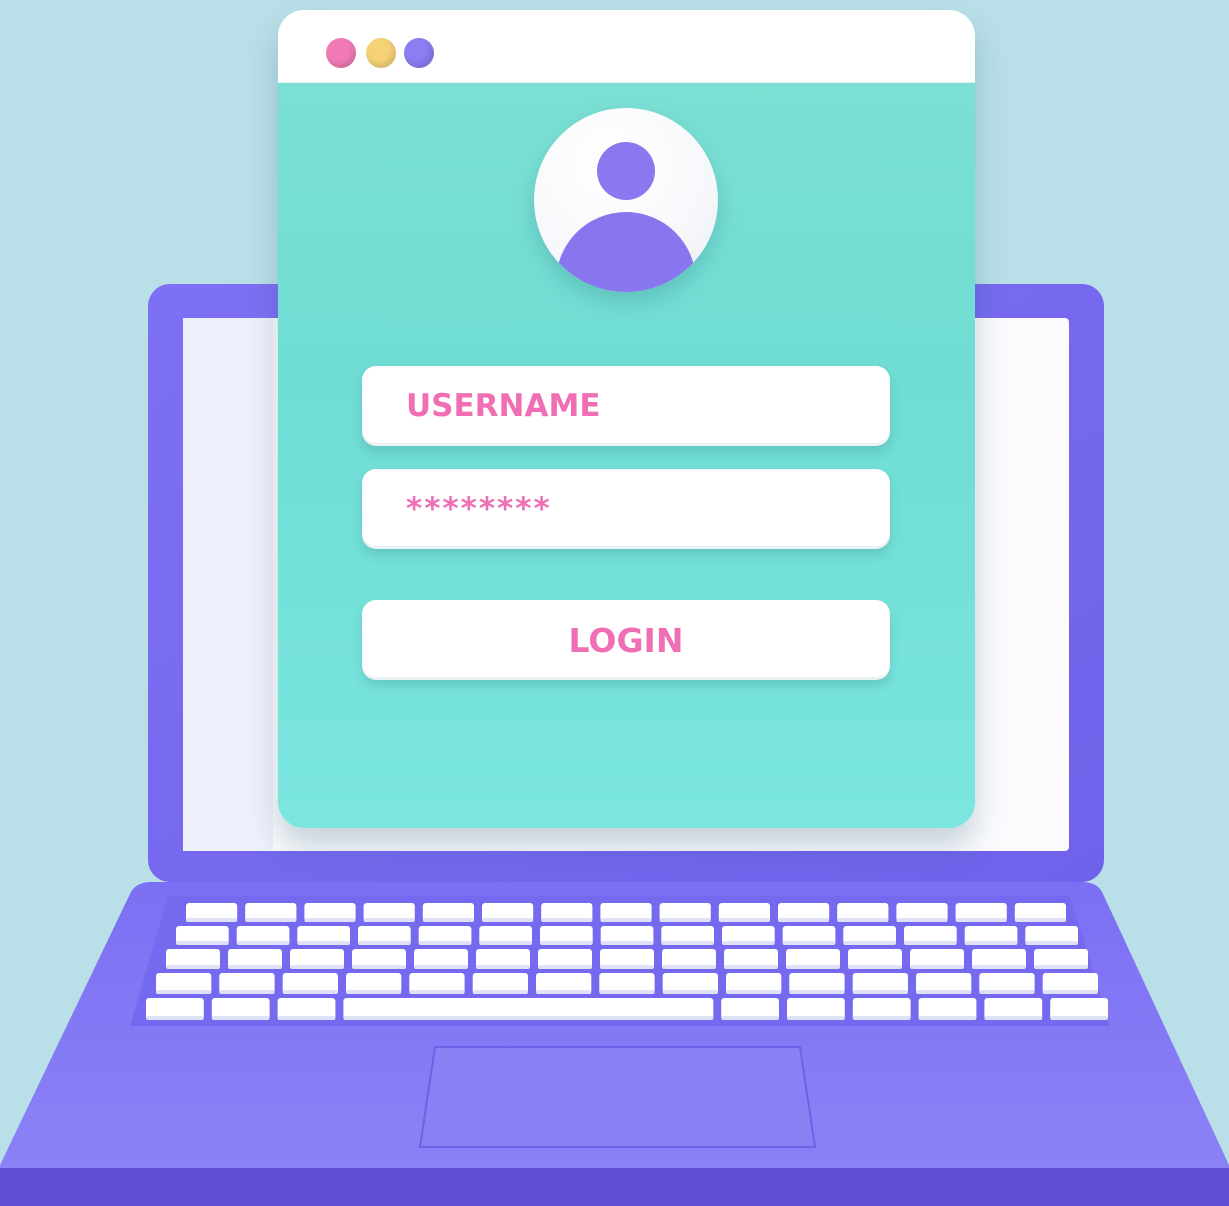  What do you see at coordinates (626, 46) in the screenshot?
I see `window-titlebar` at bounding box center [626, 46].